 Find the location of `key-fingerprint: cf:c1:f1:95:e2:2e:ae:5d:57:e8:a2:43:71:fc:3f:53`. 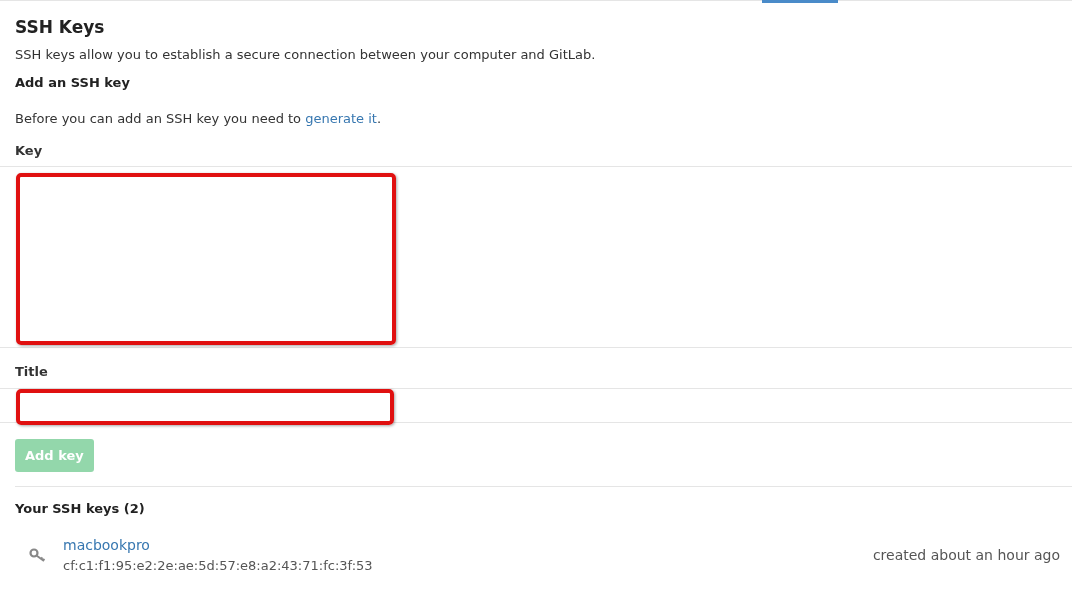

key-fingerprint: cf:c1:f1:95:e2:2e:ae:5d:57:e8:a2:43:71:fc:3f:53 is located at coordinates (218, 565).